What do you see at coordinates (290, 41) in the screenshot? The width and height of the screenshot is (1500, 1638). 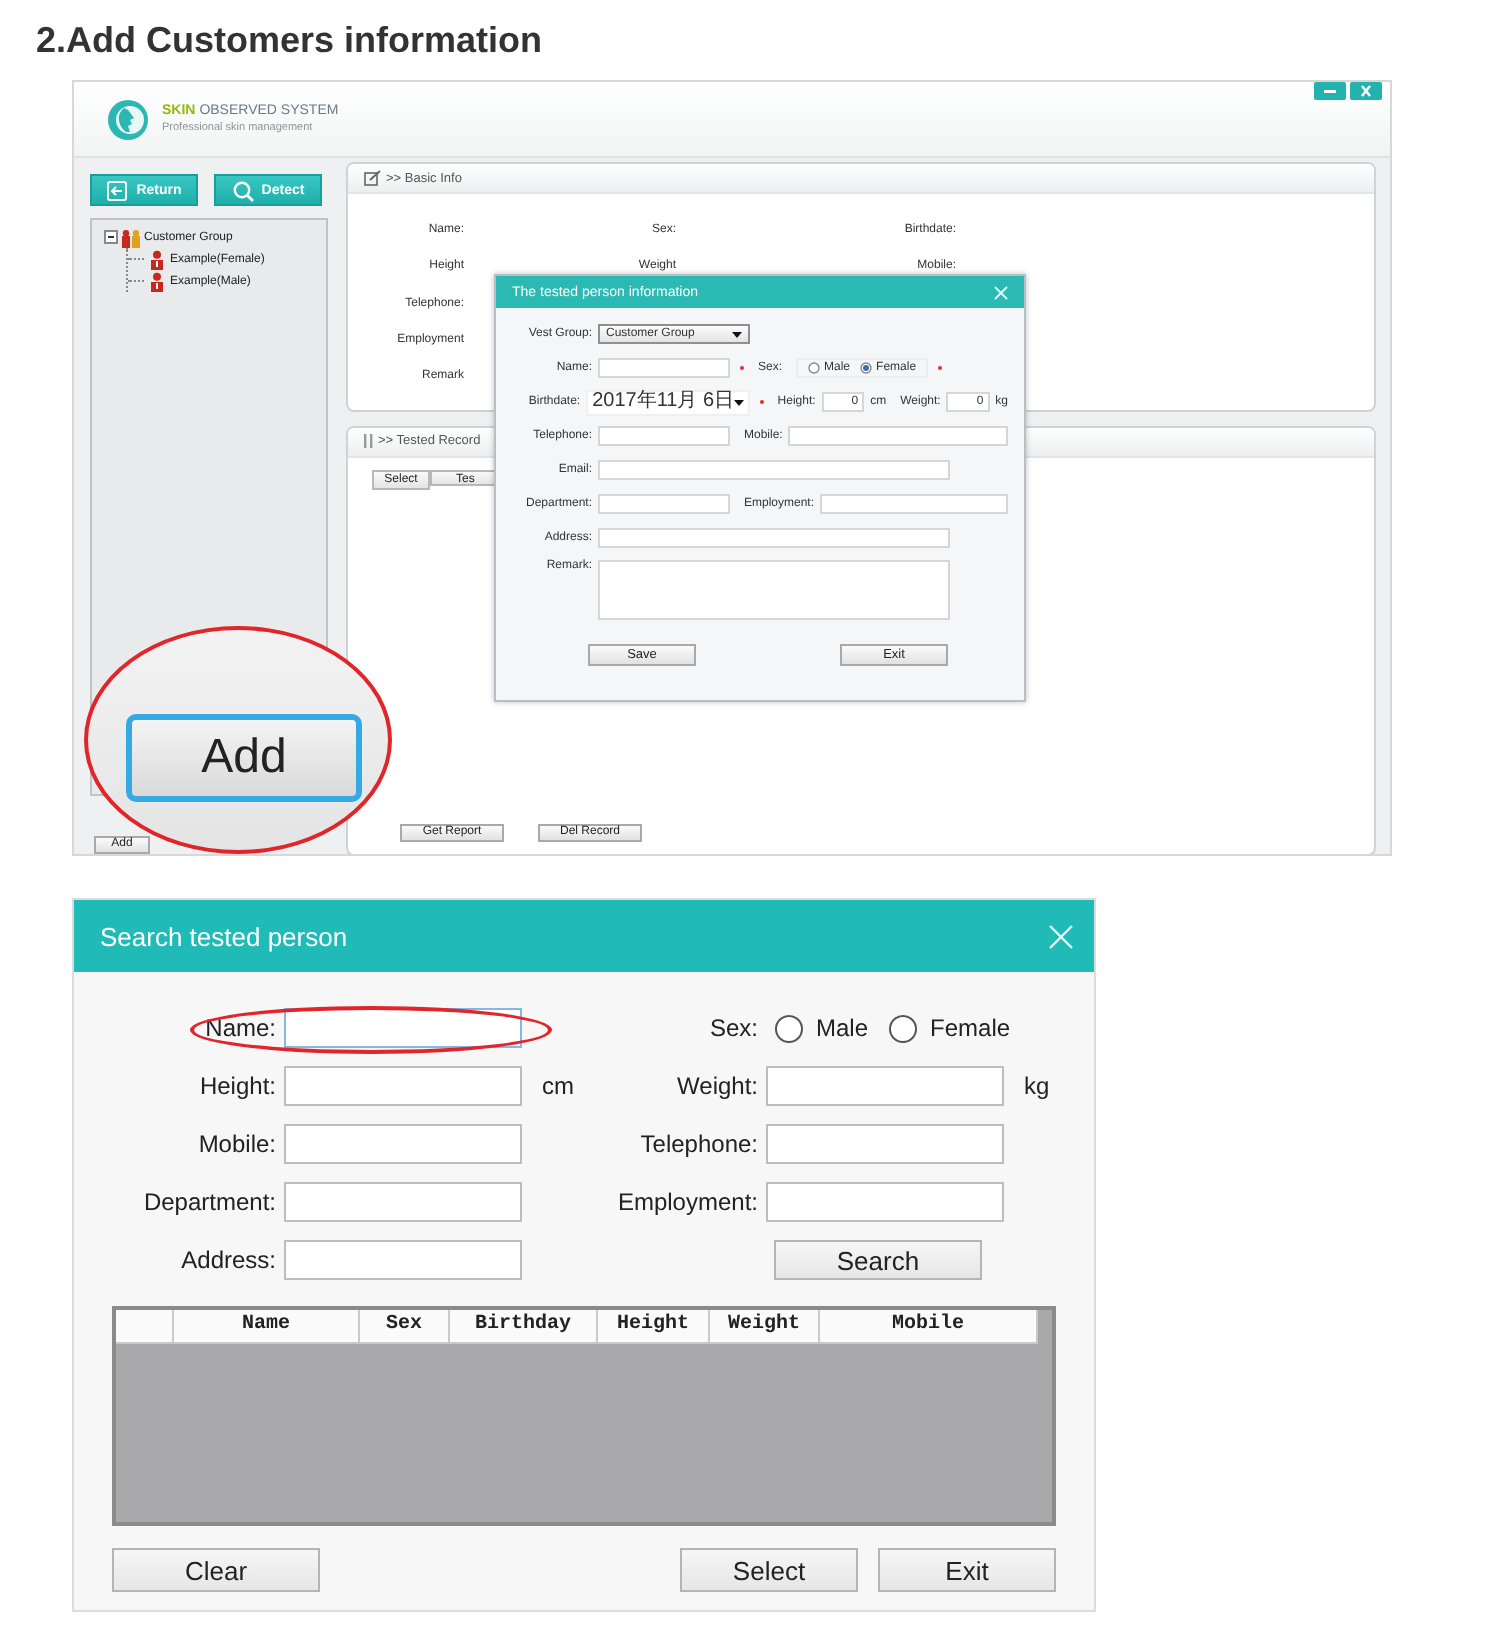 I see `section-heading: 2.Add Customers information` at bounding box center [290, 41].